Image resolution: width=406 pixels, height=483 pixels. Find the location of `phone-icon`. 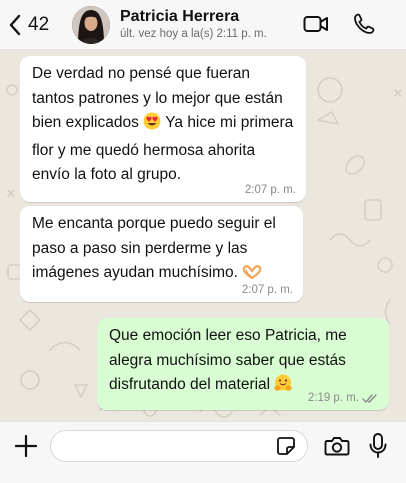

phone-icon is located at coordinates (364, 23).